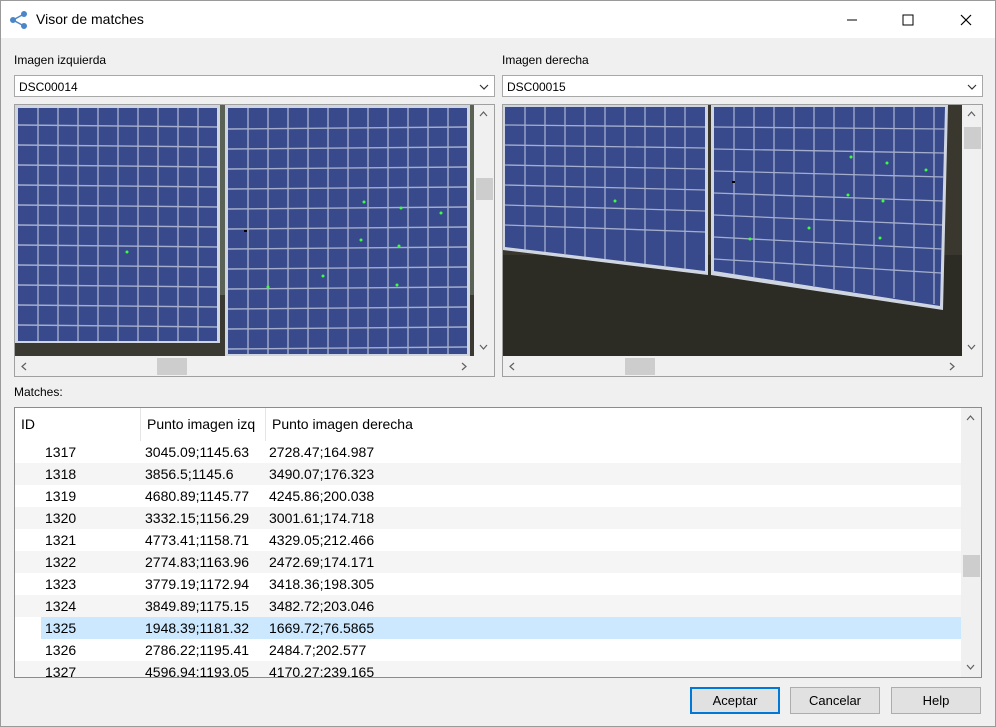 This screenshot has width=996, height=727. I want to click on cell-id: 1324, so click(61, 606).